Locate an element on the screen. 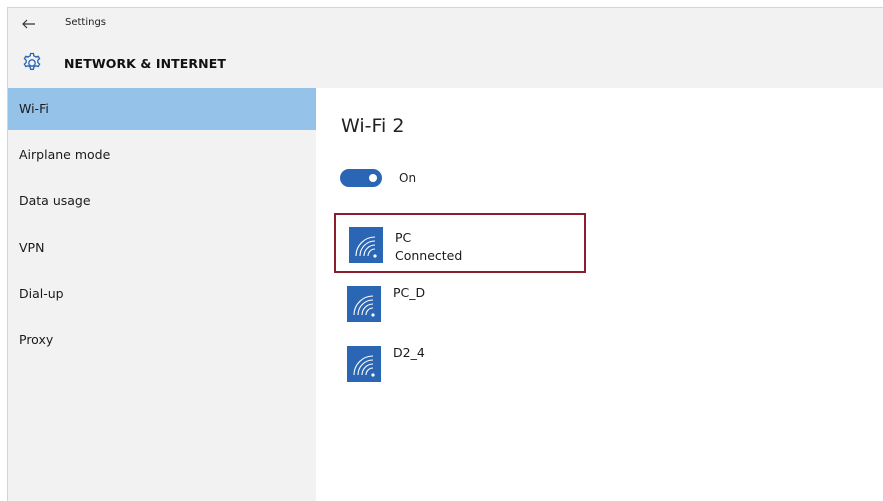 The image size is (883, 501). title-bar: Settings is located at coordinates (445, 24).